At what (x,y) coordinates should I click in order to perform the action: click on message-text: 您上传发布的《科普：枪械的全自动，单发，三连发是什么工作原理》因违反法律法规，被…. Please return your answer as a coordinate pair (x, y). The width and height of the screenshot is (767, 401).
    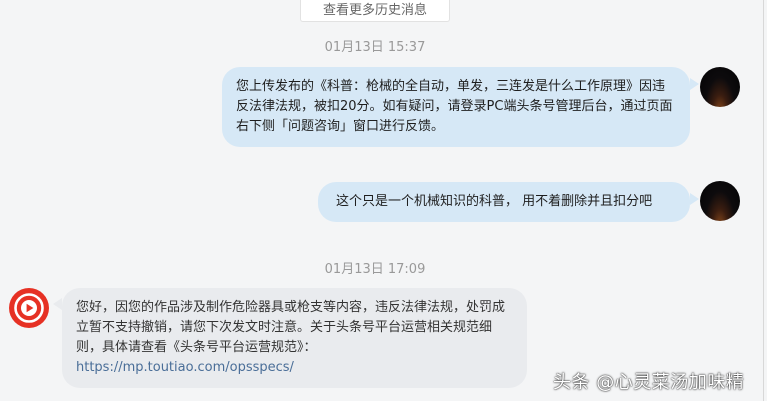
    Looking at the image, I should click on (454, 106).